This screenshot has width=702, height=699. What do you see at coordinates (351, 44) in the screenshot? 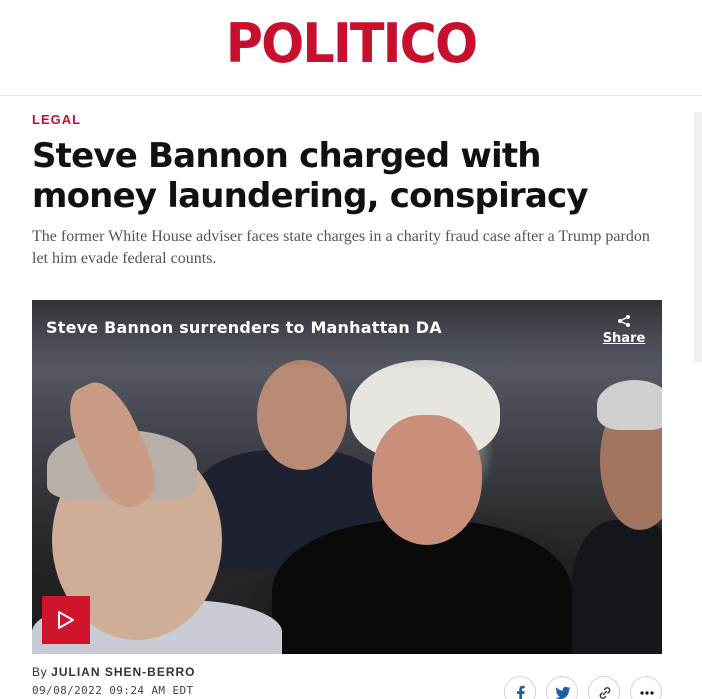
I see `politico-logo: POLITICO` at bounding box center [351, 44].